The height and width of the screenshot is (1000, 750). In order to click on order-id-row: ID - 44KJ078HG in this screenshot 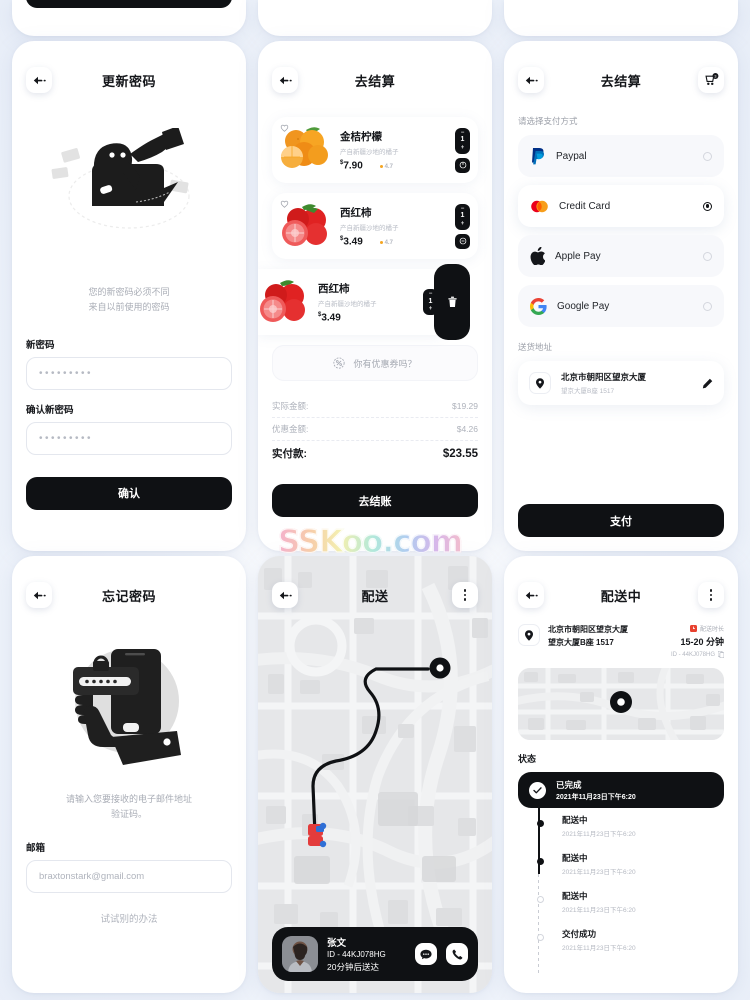, I will do `click(697, 654)`.